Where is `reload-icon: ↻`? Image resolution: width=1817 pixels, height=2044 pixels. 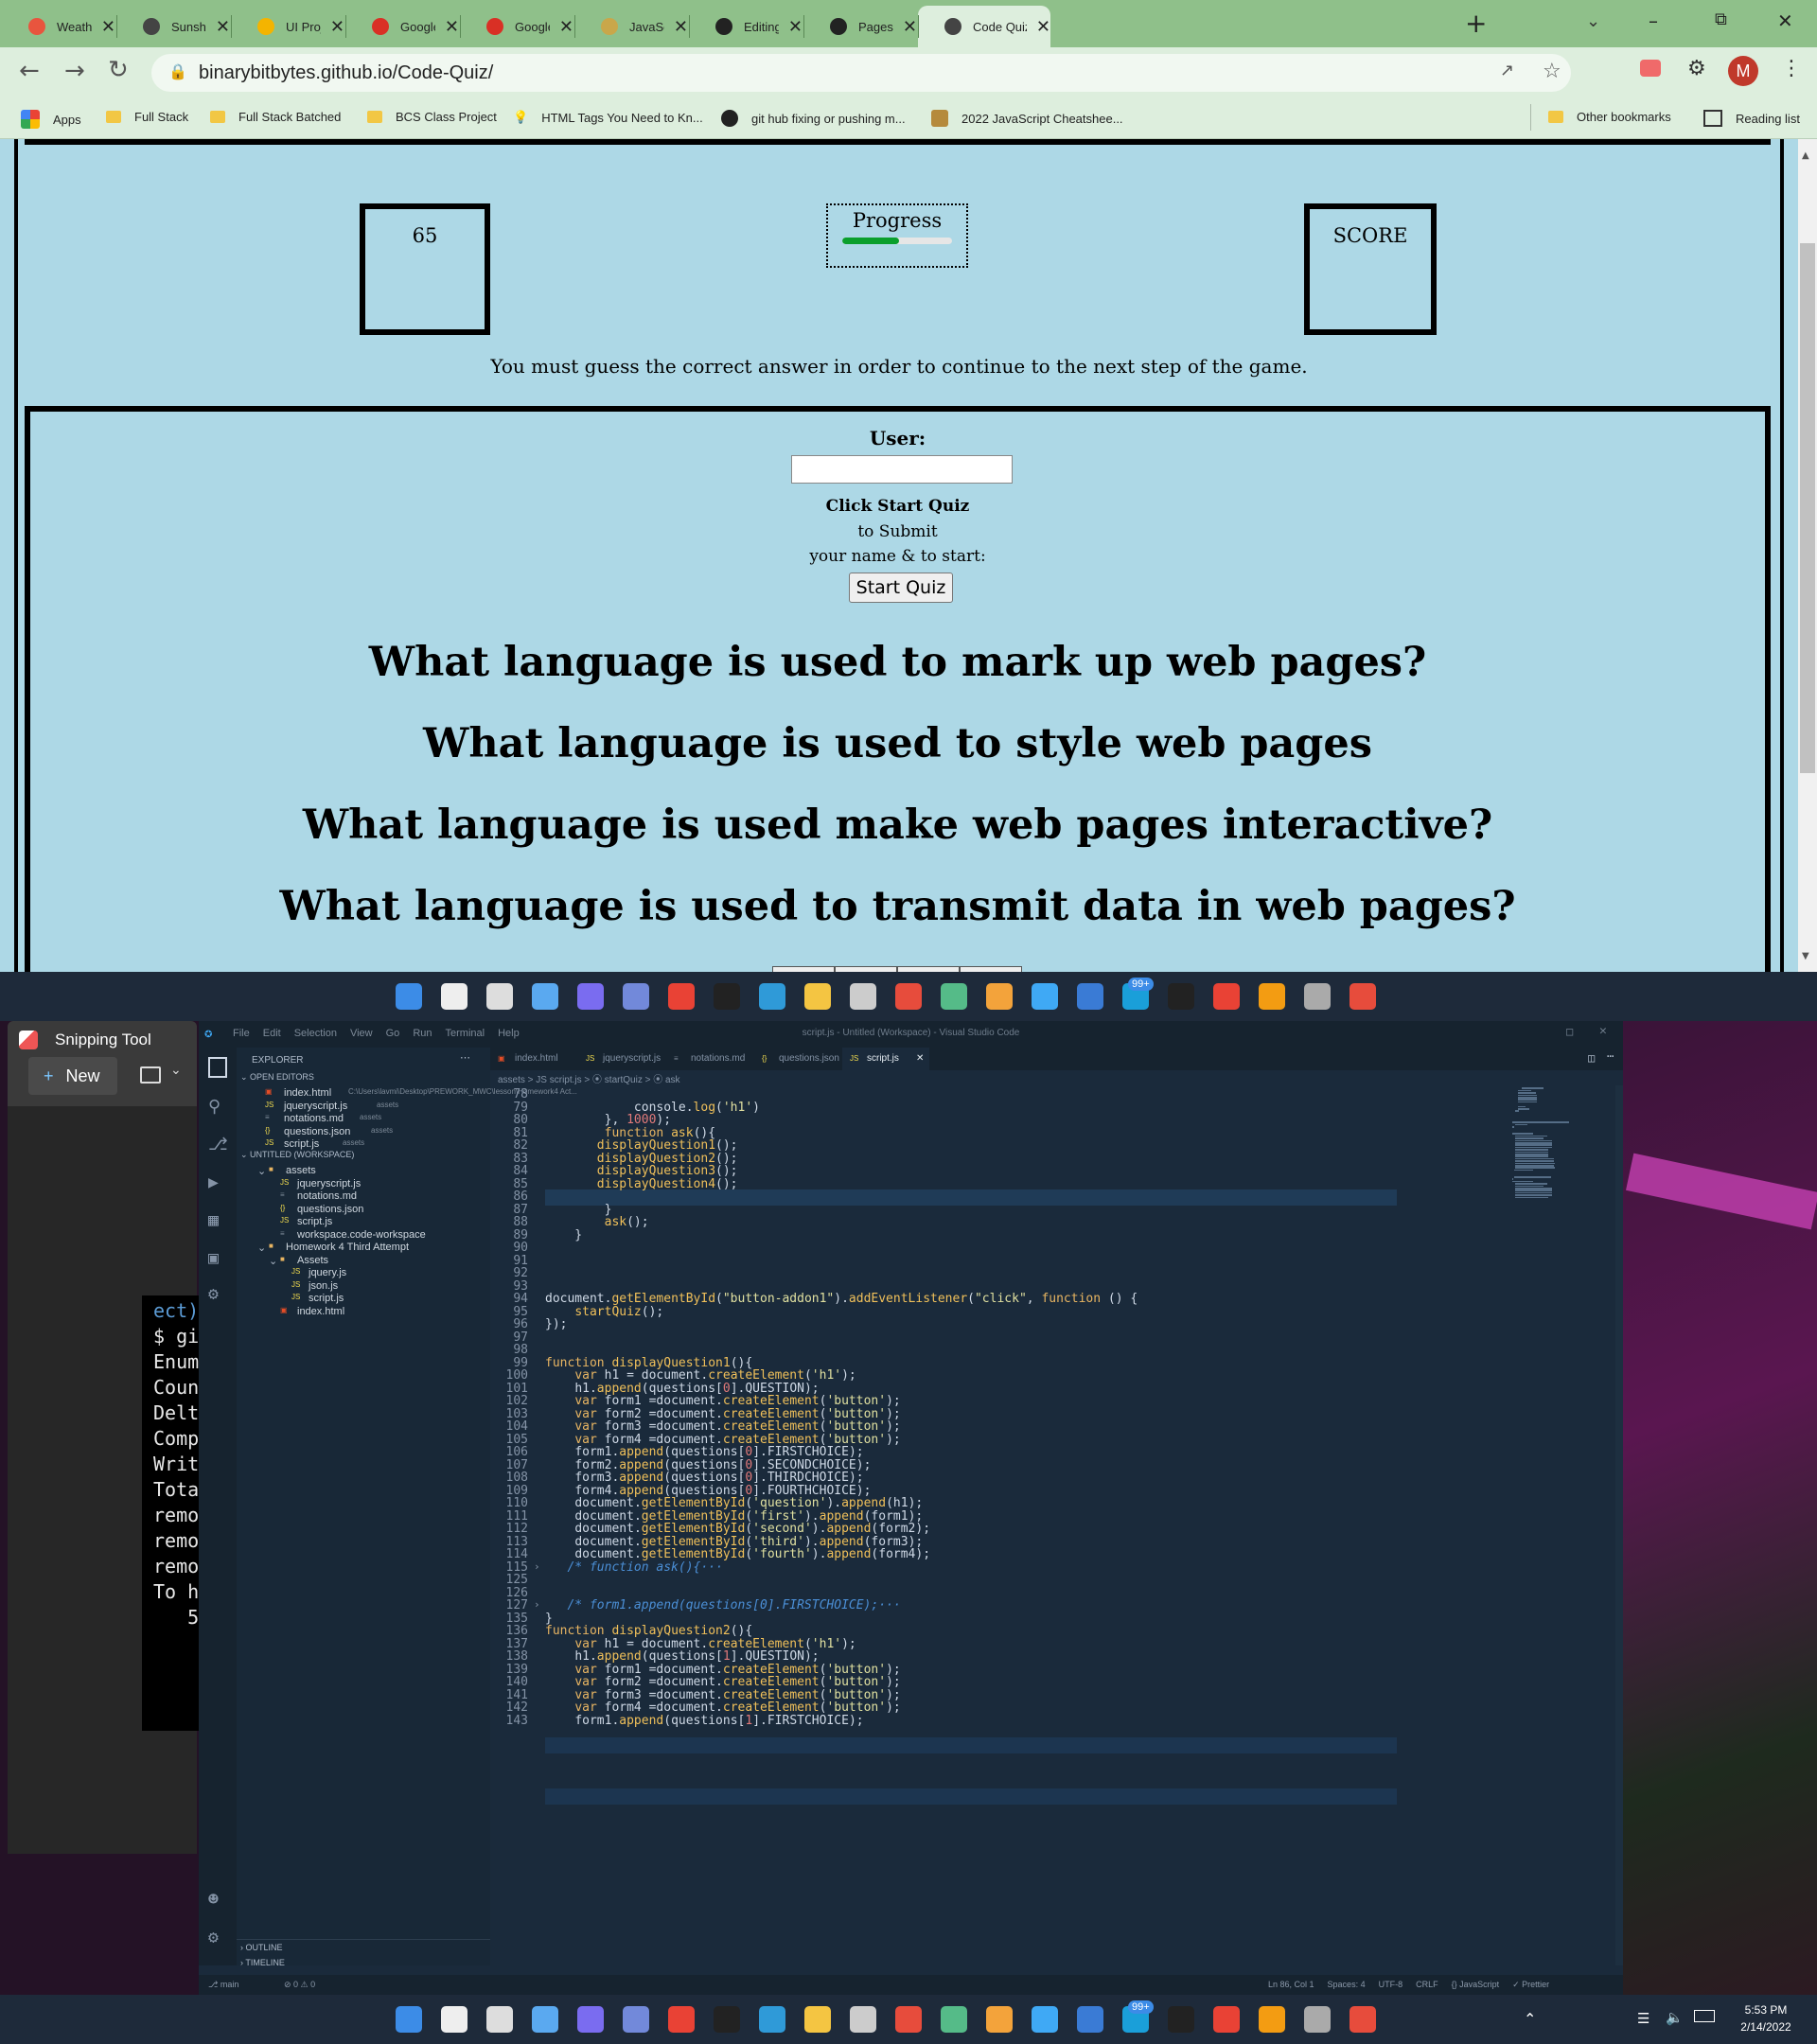 reload-icon: ↻ is located at coordinates (119, 70).